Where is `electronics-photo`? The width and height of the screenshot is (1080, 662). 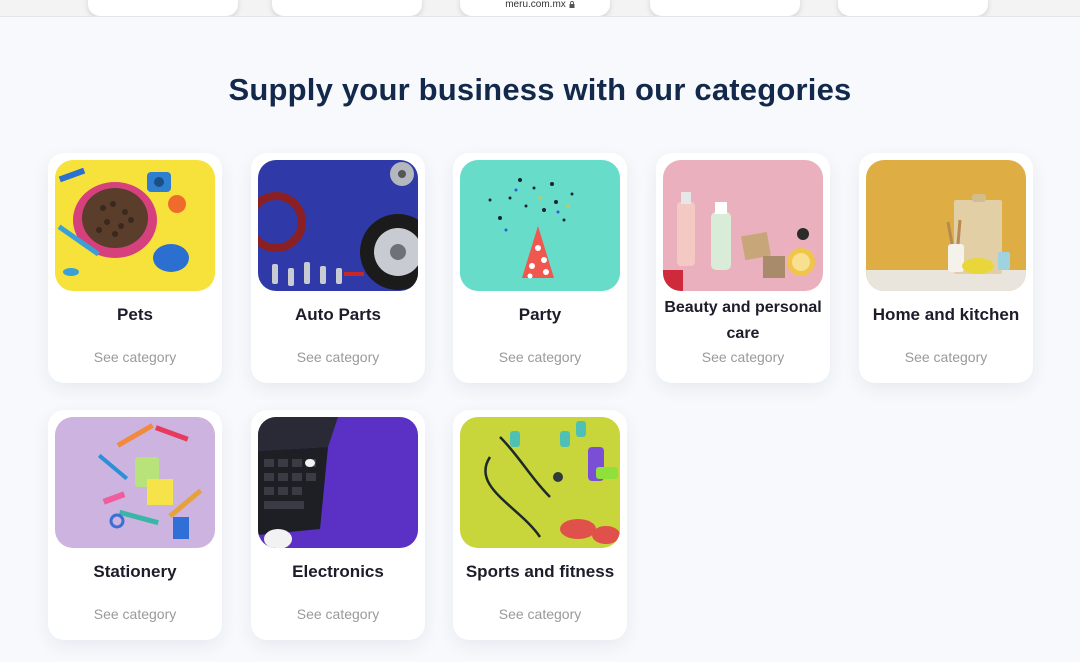
electronics-photo is located at coordinates (338, 482).